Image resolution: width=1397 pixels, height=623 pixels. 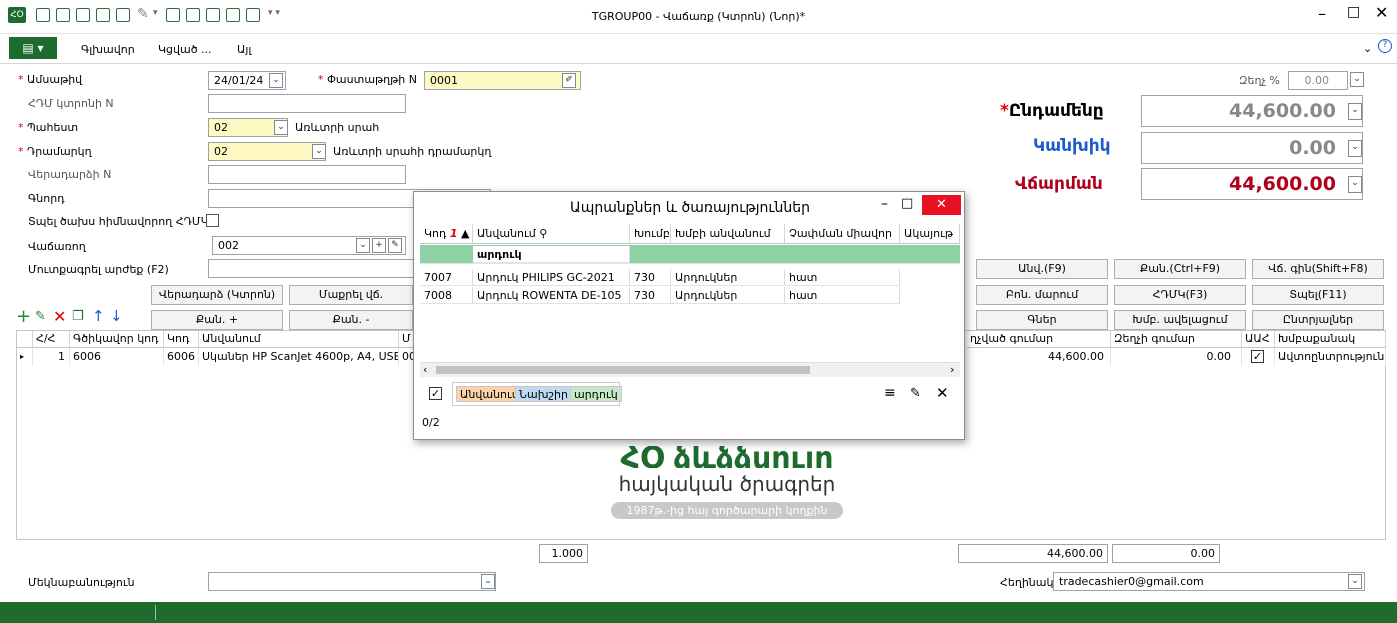 What do you see at coordinates (1039, 339) in the screenshot?
I see `grid-header-amount: ղչված գումար` at bounding box center [1039, 339].